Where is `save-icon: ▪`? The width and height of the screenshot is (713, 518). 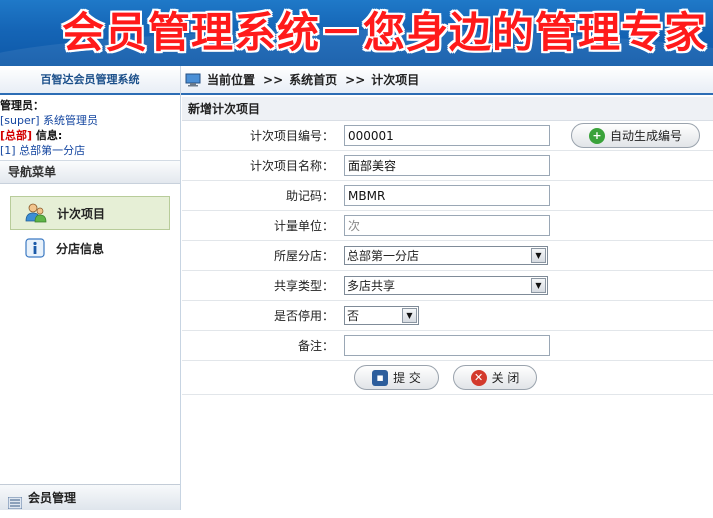 save-icon: ▪ is located at coordinates (380, 377).